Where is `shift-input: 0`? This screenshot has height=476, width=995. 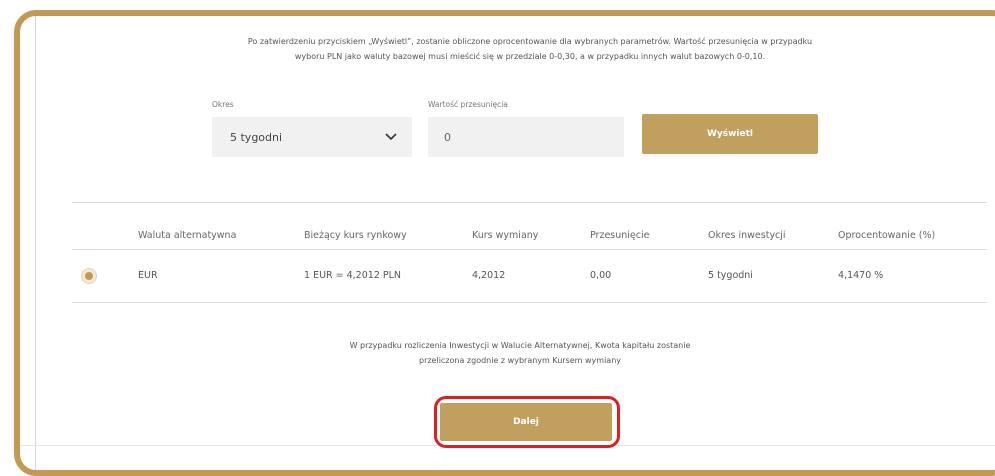 shift-input: 0 is located at coordinates (526, 137).